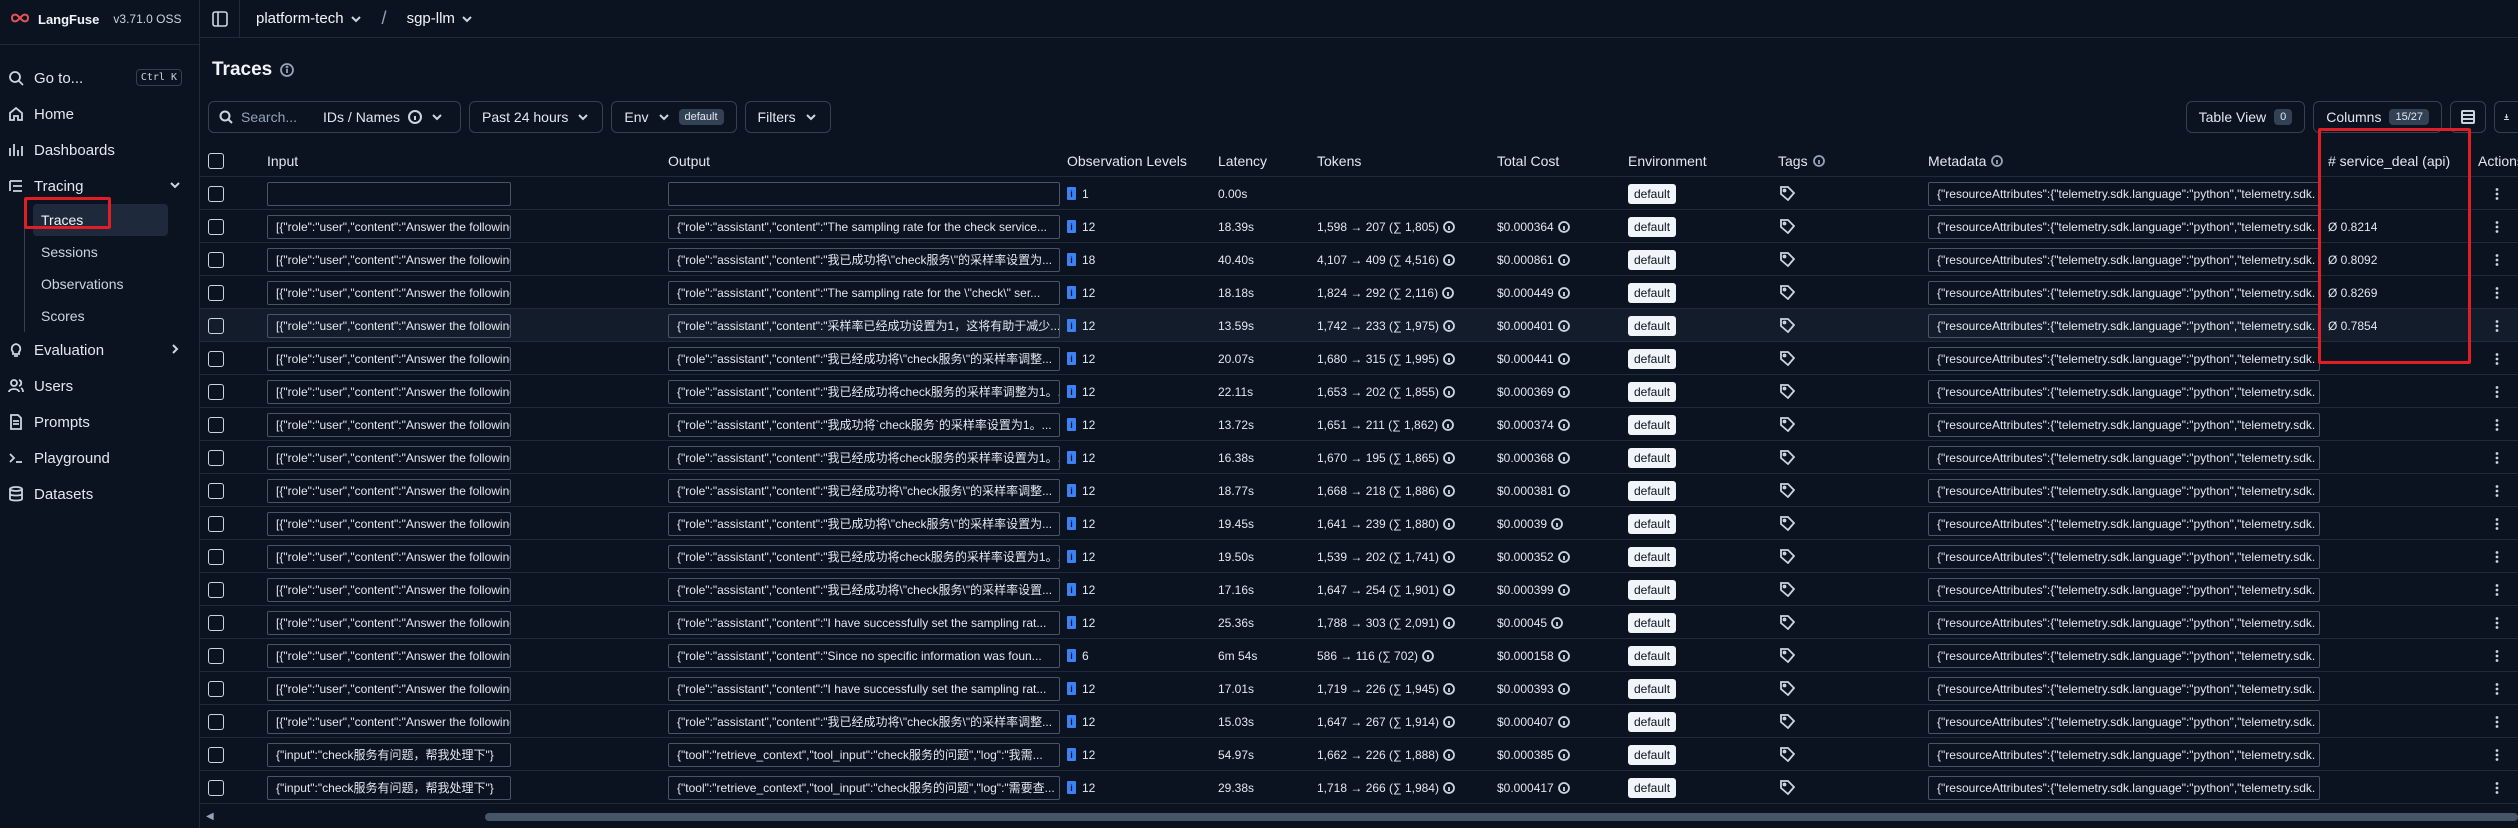 The width and height of the screenshot is (2518, 828). Describe the element at coordinates (1127, 161) in the screenshot. I see `column-header-observation-levels: Observation Levels` at that location.